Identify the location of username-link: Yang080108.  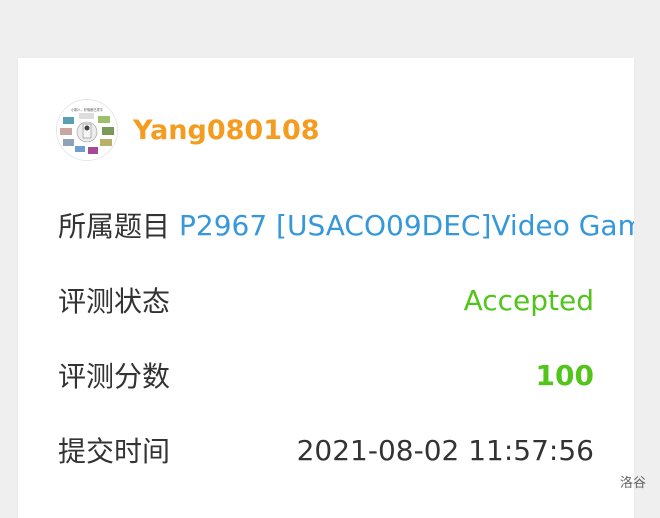
(226, 130).